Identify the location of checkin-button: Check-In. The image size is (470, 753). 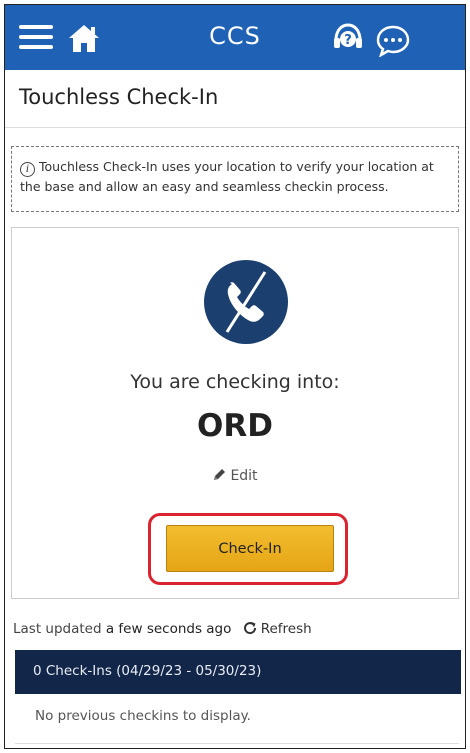
(250, 548).